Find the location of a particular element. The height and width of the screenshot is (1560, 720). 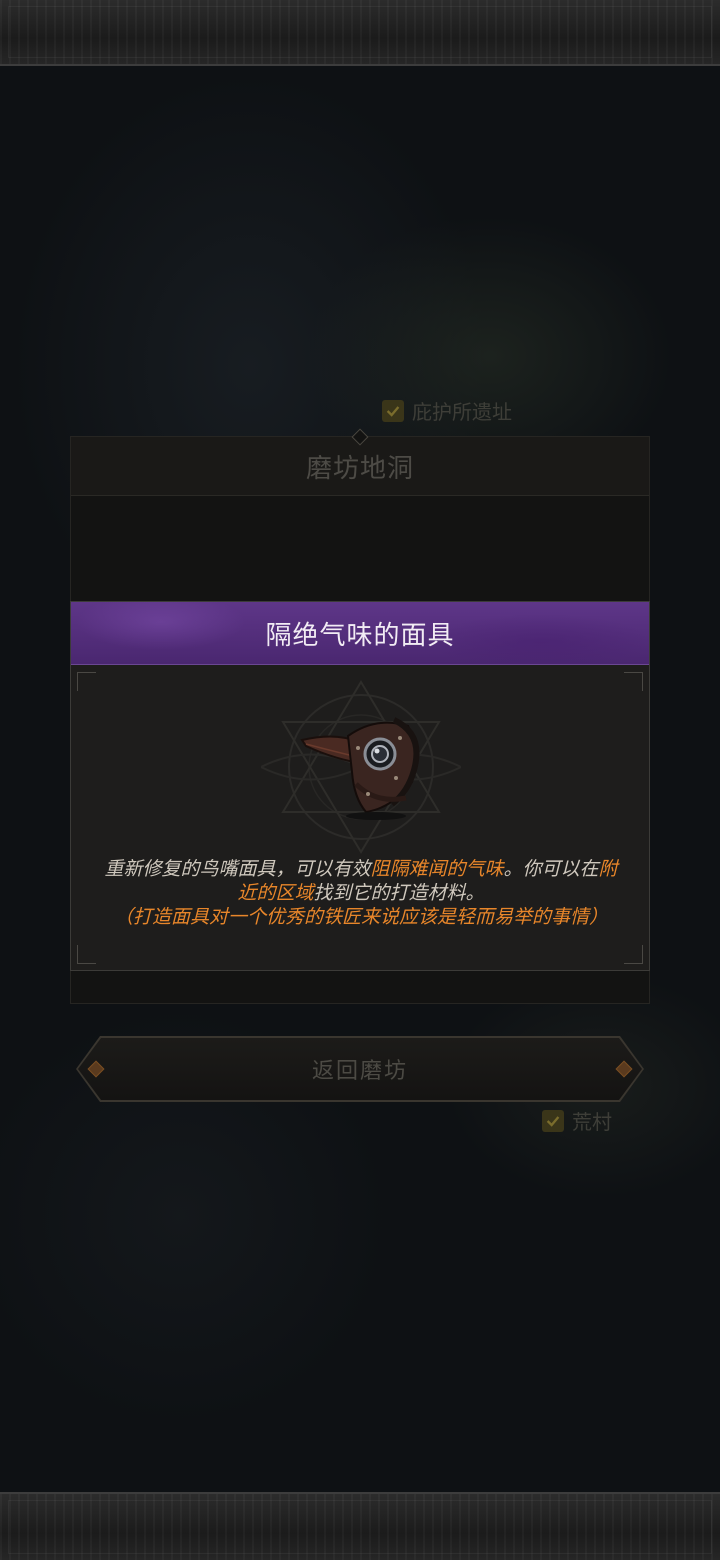

desc-note: （打造面具对一个优秀的铁匠来说应该是轻而易举的事情） is located at coordinates (360, 917).